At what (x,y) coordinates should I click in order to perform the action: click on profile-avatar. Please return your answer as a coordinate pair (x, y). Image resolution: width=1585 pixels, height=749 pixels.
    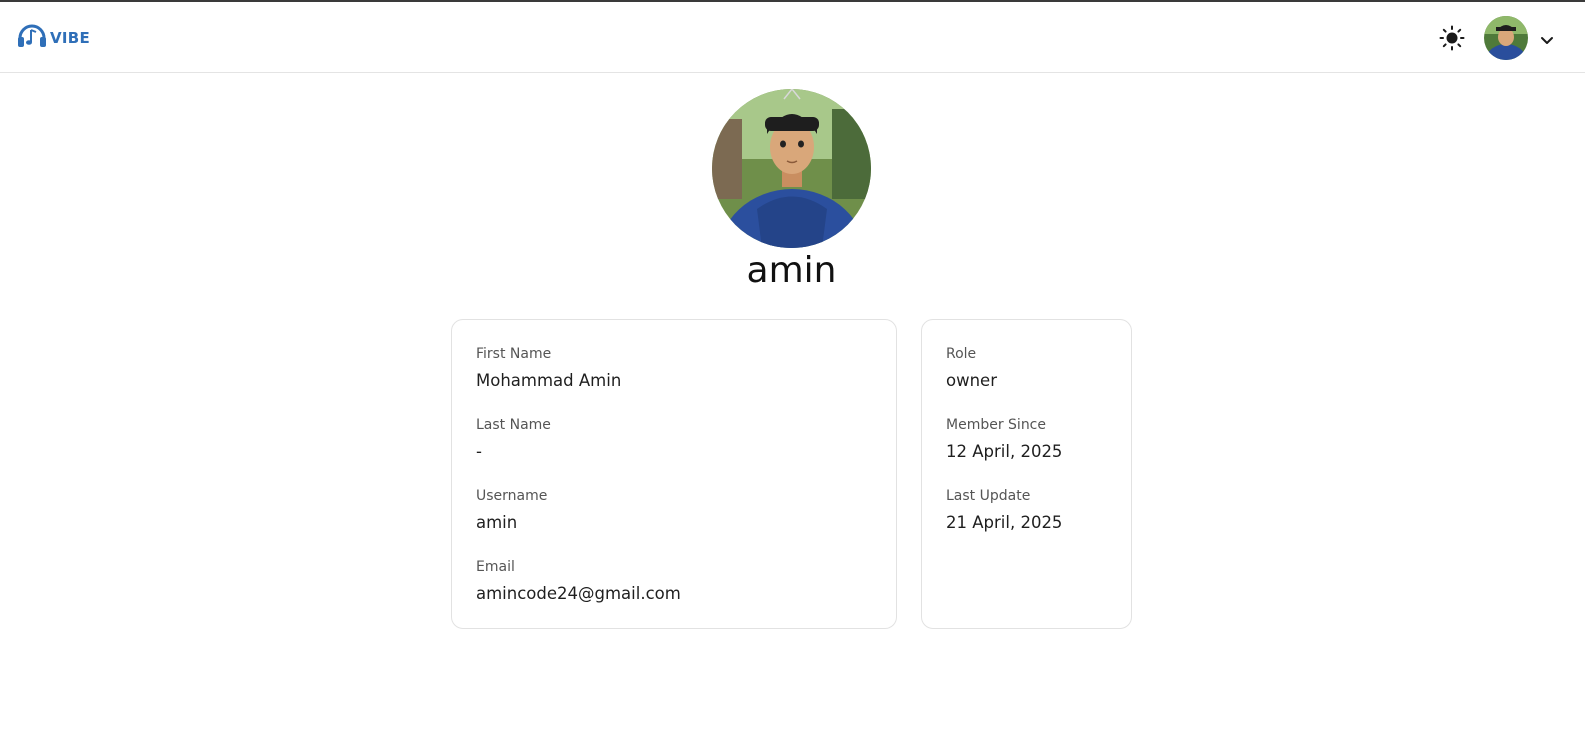
    Looking at the image, I should click on (791, 168).